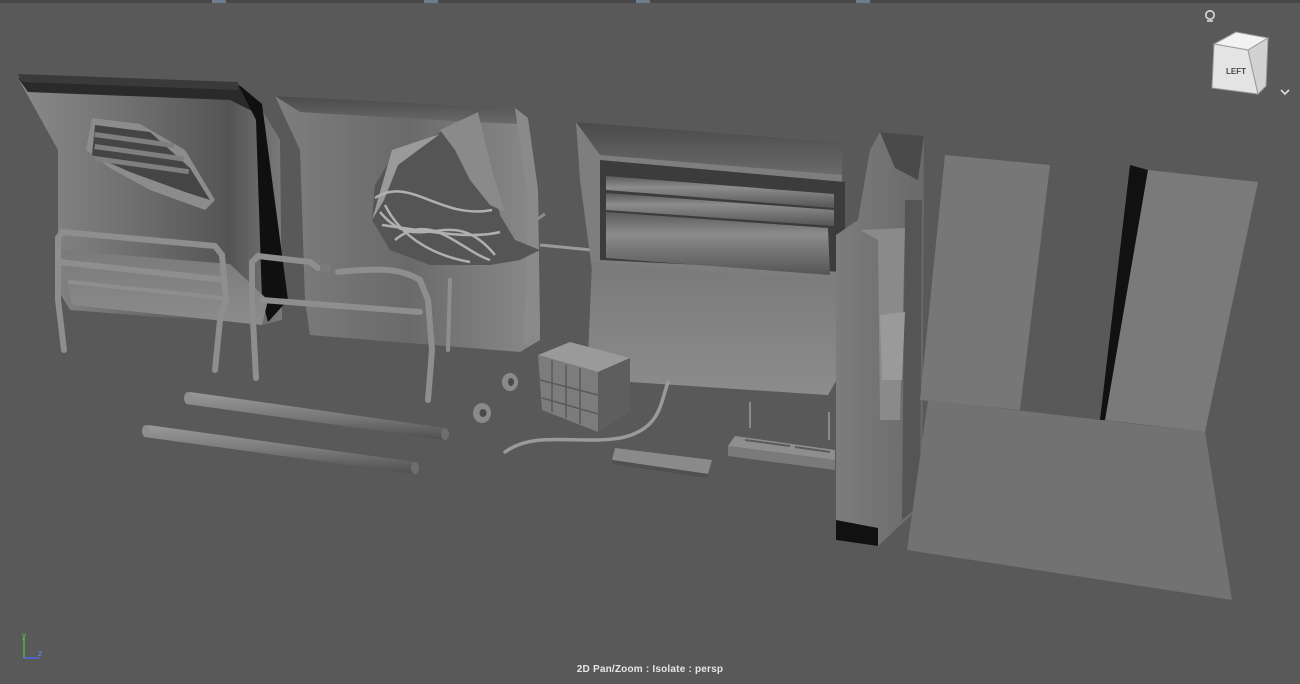 The image size is (1300, 684). I want to click on view-cube-front-face-label: LEFT, so click(1236, 71).